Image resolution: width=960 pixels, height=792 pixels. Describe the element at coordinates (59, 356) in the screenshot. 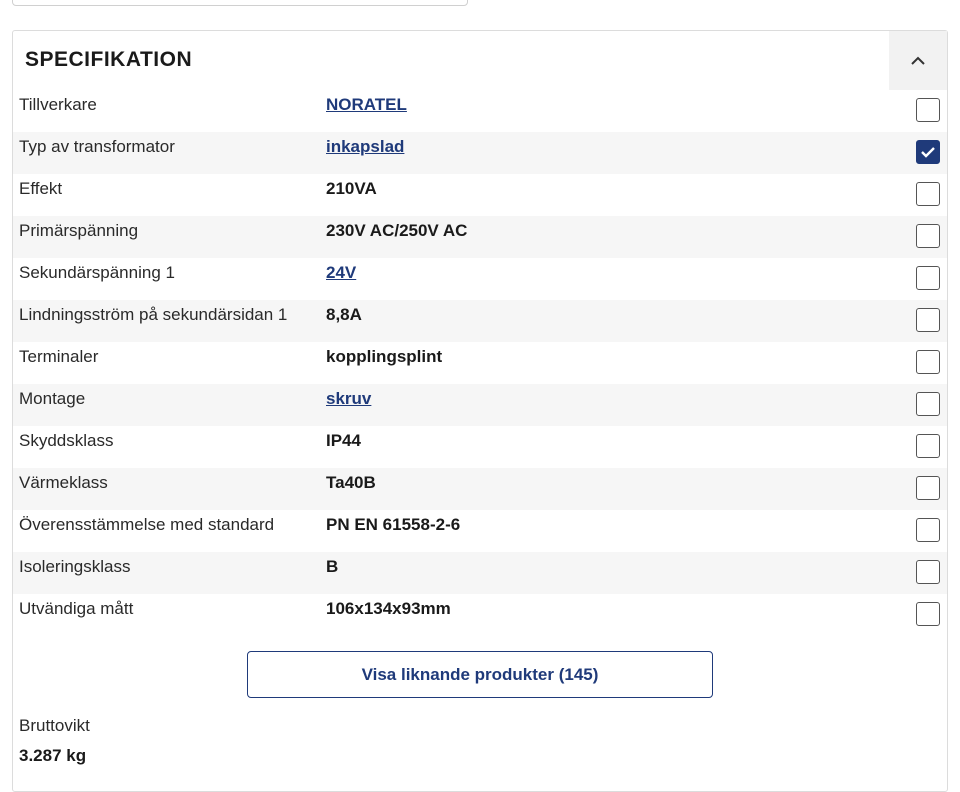

I see `spec-label: Terminaler` at that location.